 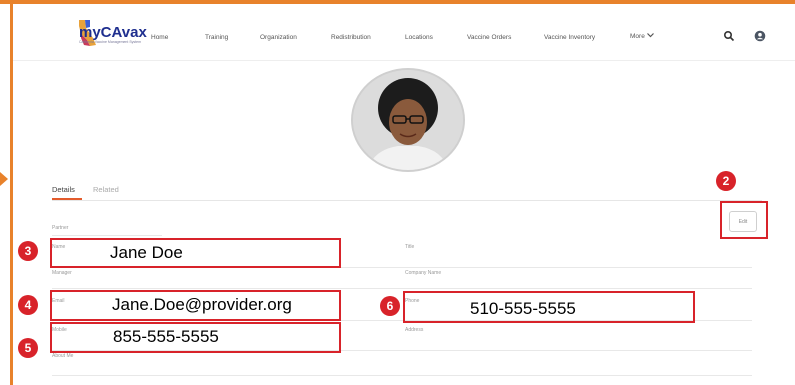 I want to click on nav-redistribution: Redistribution, so click(x=351, y=37).